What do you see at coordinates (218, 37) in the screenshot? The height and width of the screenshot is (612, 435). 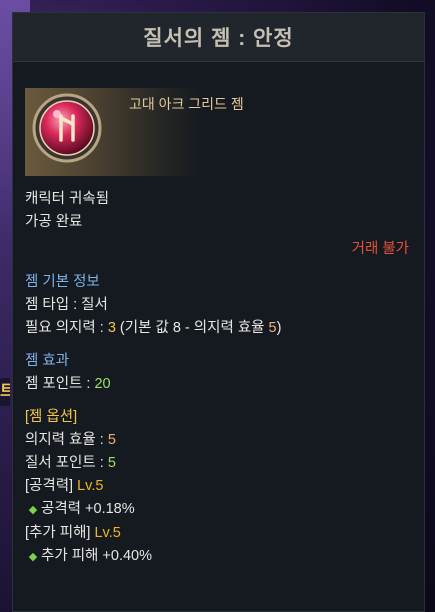 I see `tooltip-title: 질서의 젬 : 안정` at bounding box center [218, 37].